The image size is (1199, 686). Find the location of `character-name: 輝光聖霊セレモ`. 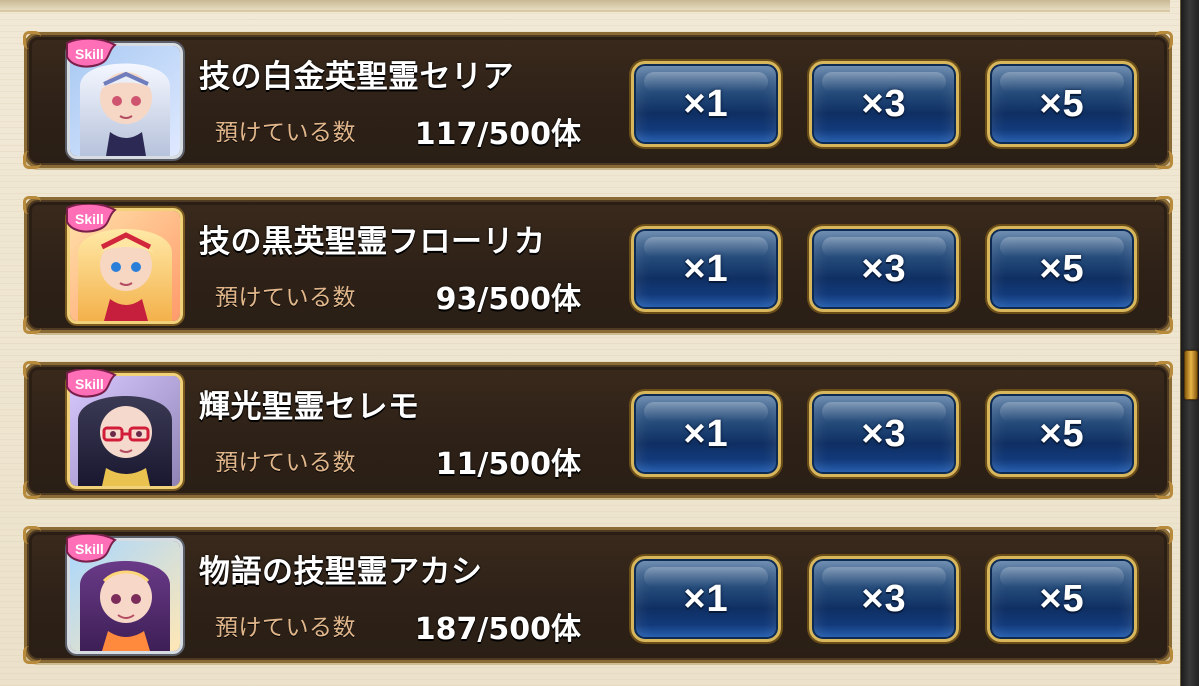

character-name: 輝光聖霊セレモ is located at coordinates (309, 407).